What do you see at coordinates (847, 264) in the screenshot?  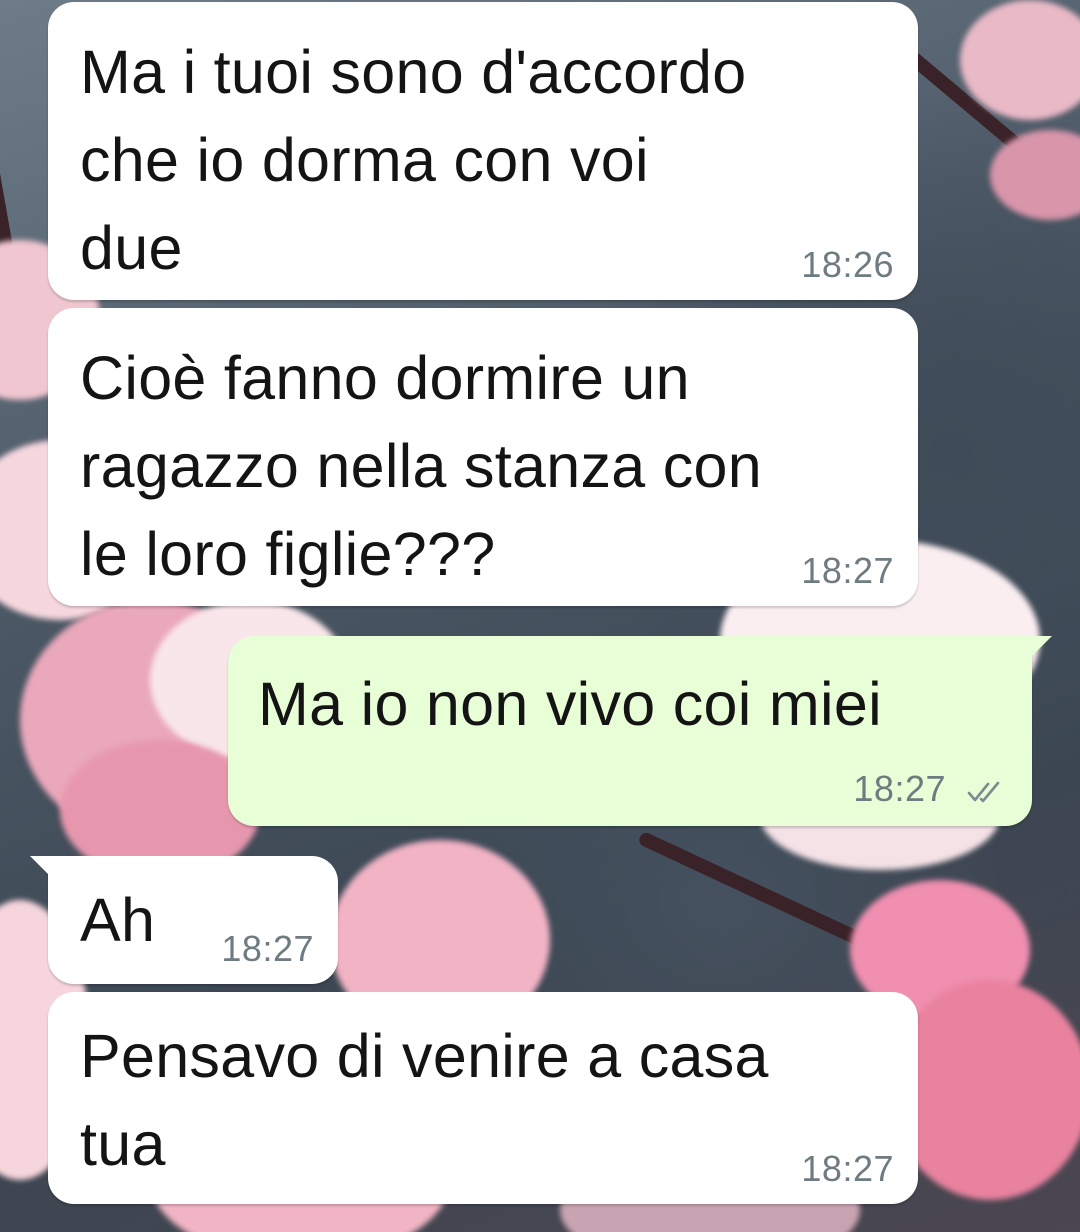 I see `message-timestamp: 18:26` at bounding box center [847, 264].